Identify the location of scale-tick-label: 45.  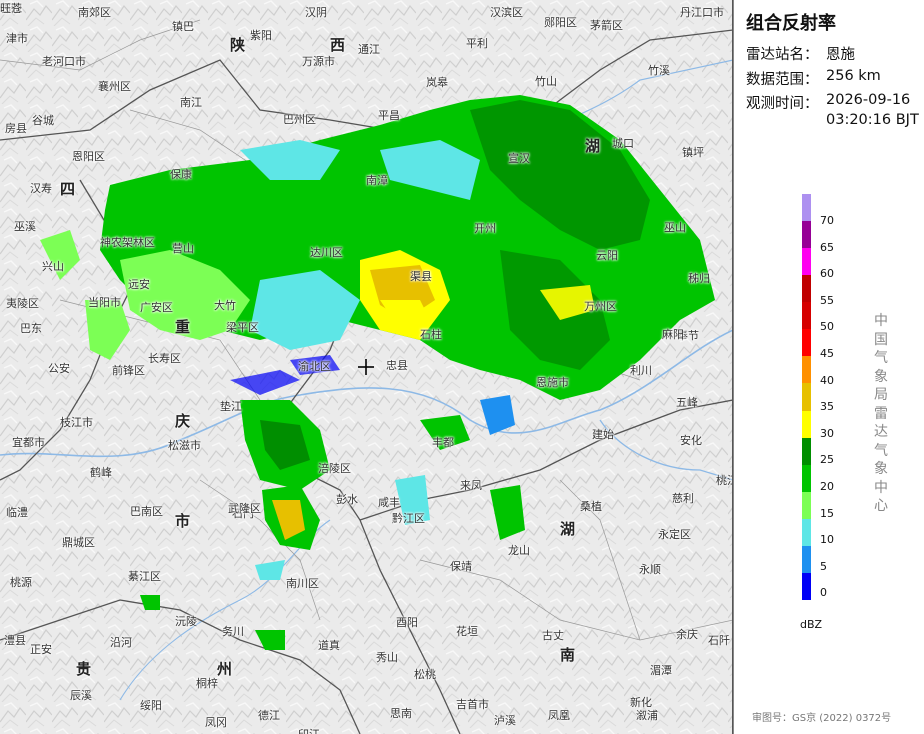
(827, 353).